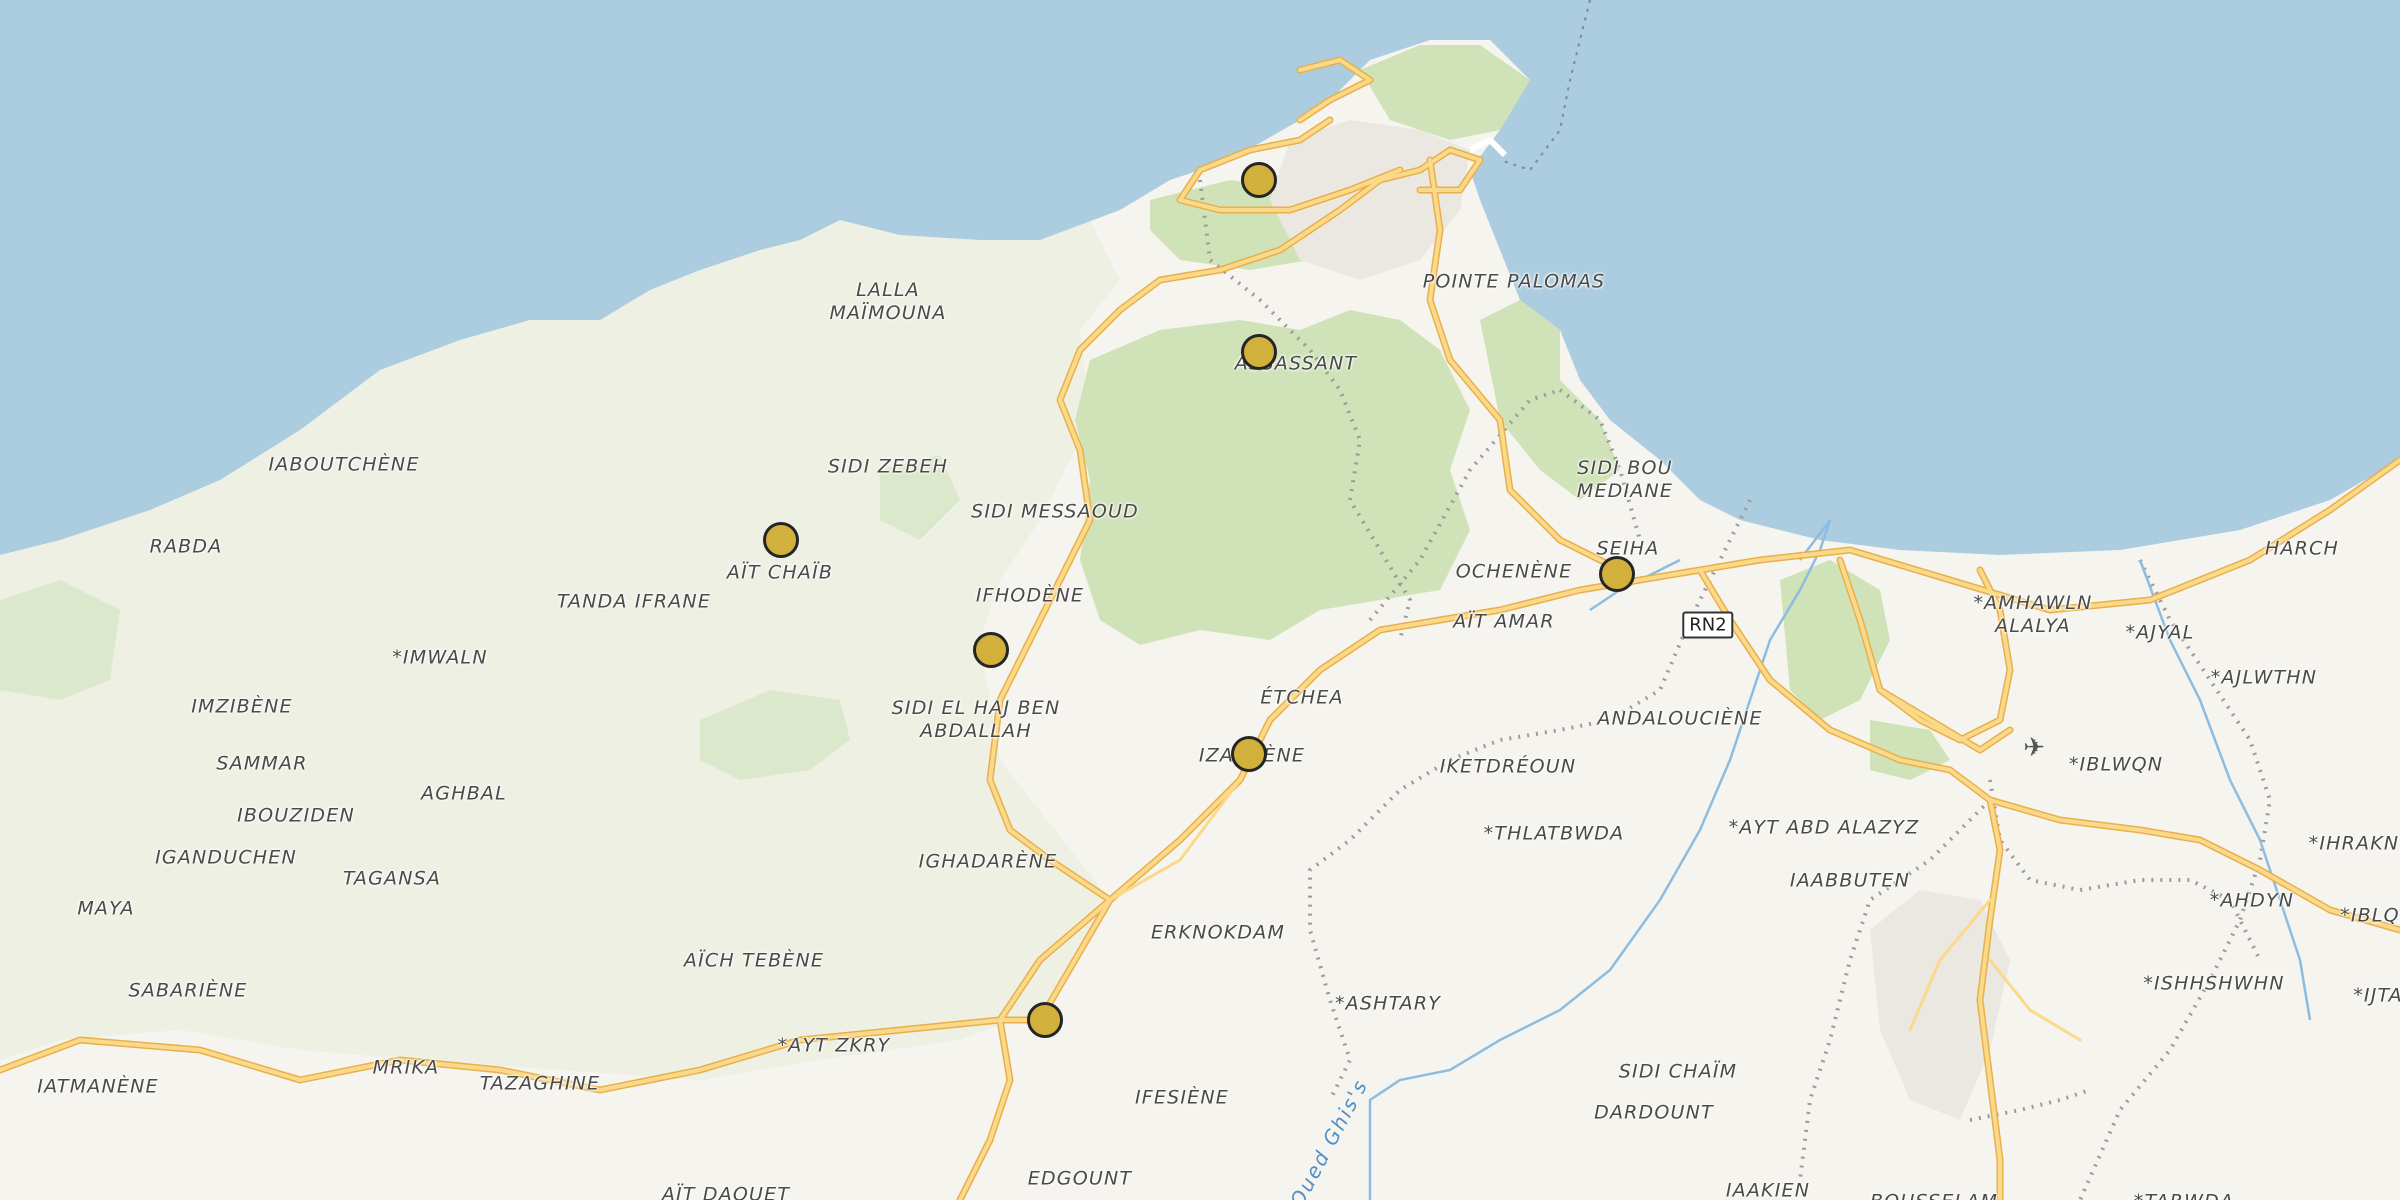 This screenshot has height=1200, width=2400. What do you see at coordinates (440, 657) in the screenshot?
I see `place-label: *IMWALN` at bounding box center [440, 657].